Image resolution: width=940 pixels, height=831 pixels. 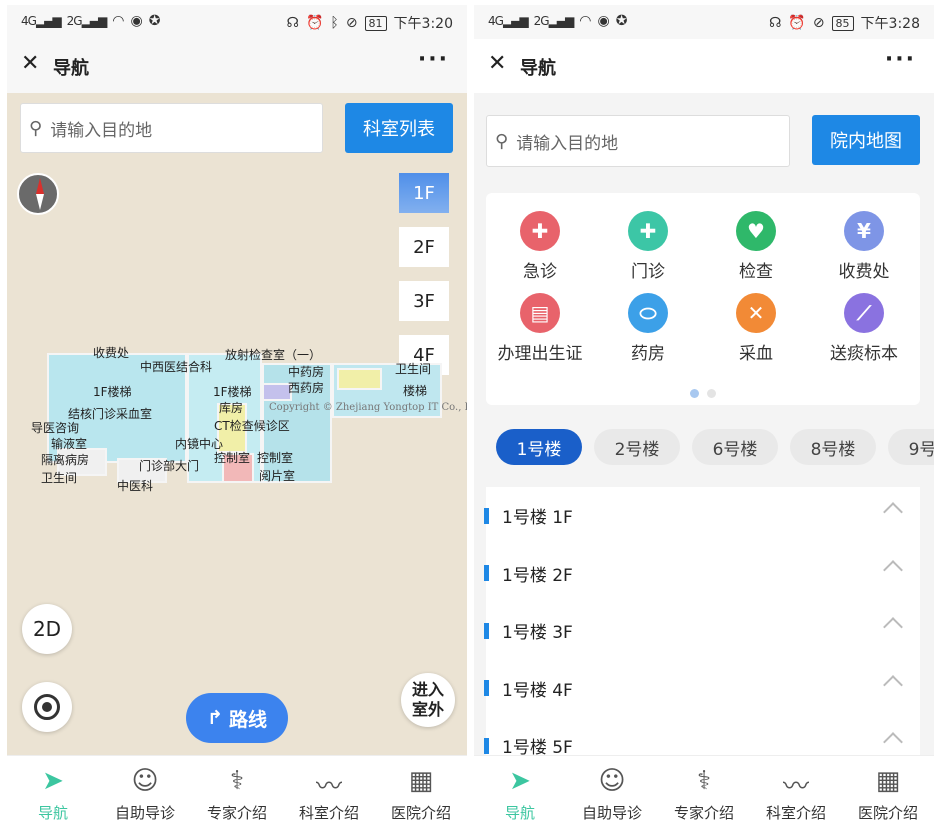 I want to click on alarm-icon: ⏰, so click(x=797, y=23).